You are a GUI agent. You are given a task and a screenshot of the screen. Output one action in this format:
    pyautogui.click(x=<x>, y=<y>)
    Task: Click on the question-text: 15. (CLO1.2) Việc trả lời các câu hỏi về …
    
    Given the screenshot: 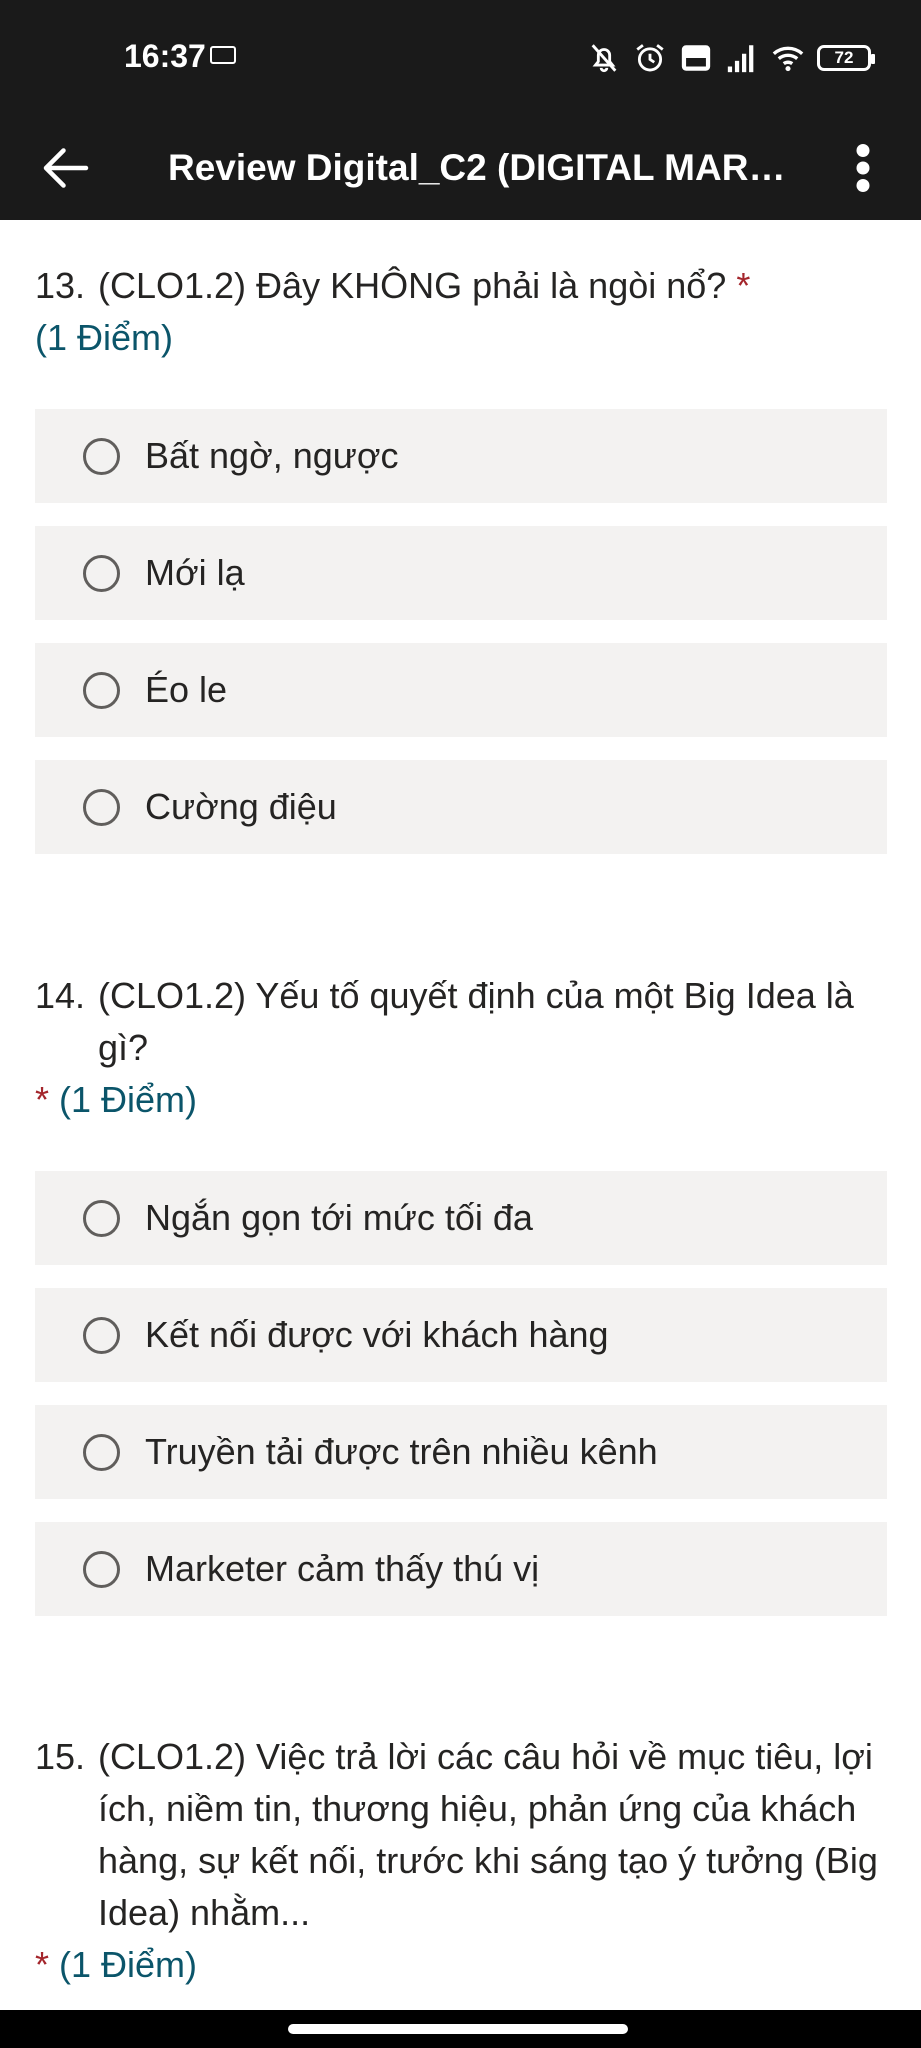 What is the action you would take?
    pyautogui.click(x=460, y=1835)
    